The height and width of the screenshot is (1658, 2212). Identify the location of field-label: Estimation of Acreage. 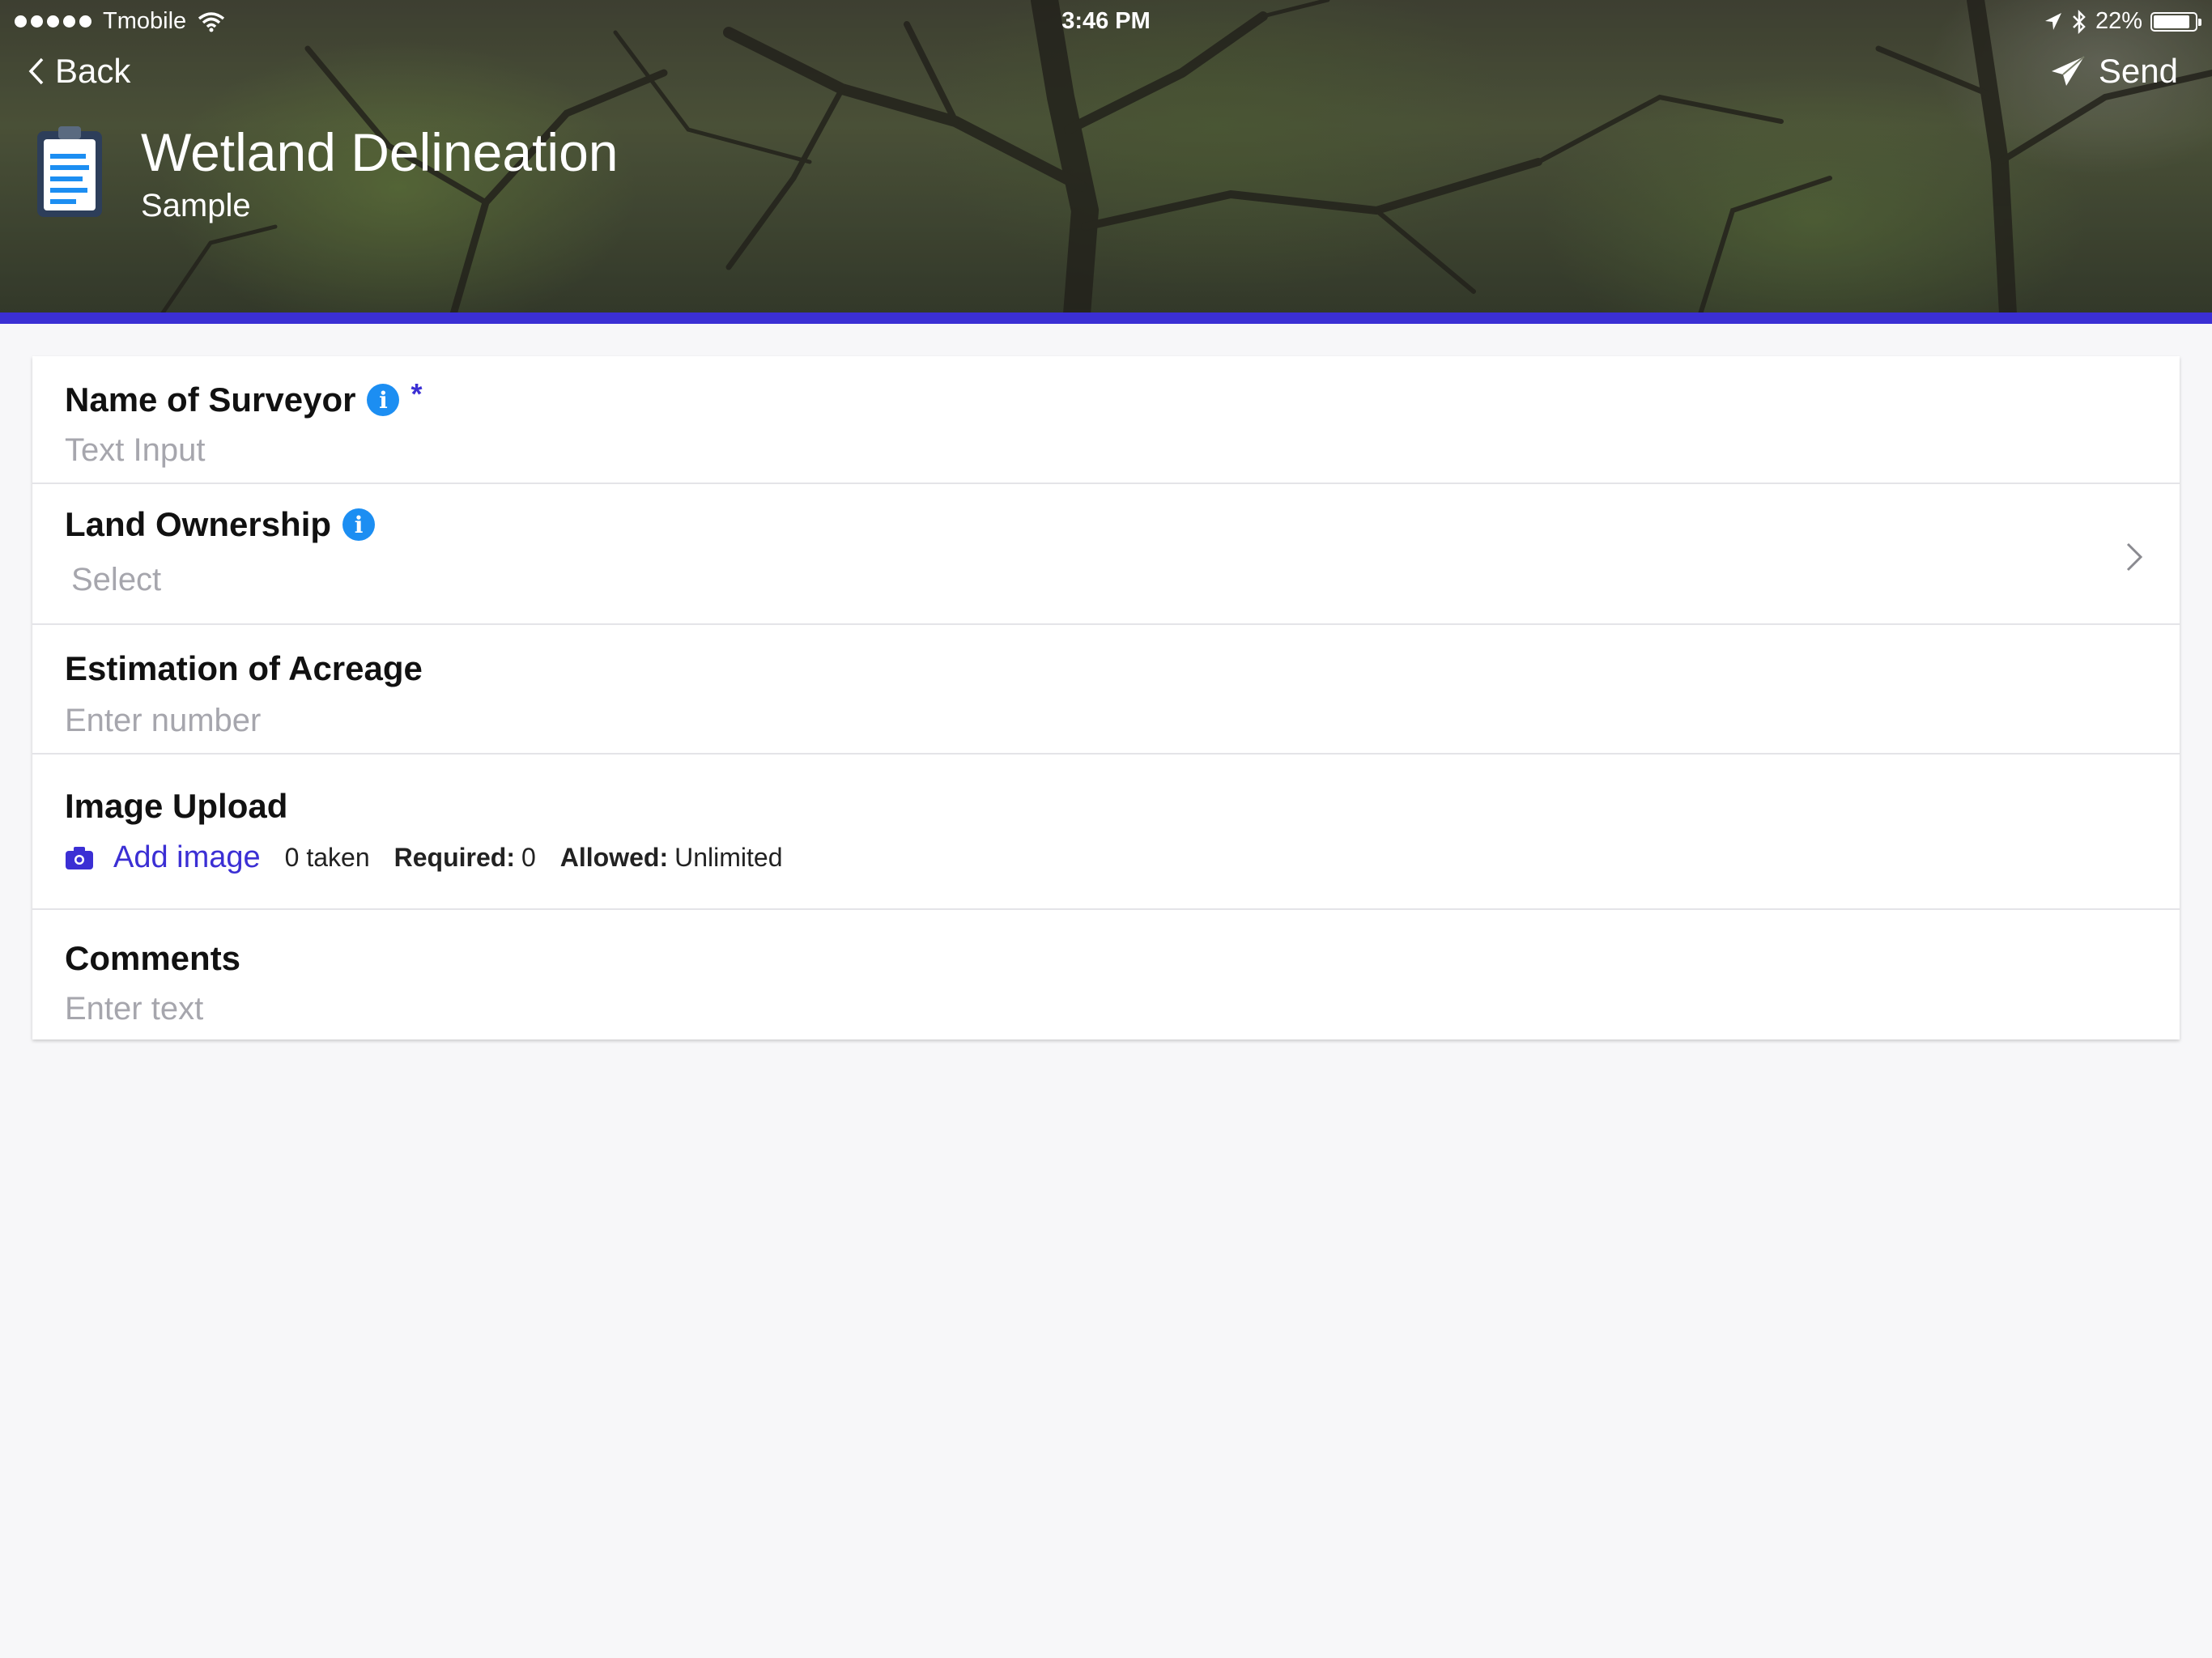
(244, 668).